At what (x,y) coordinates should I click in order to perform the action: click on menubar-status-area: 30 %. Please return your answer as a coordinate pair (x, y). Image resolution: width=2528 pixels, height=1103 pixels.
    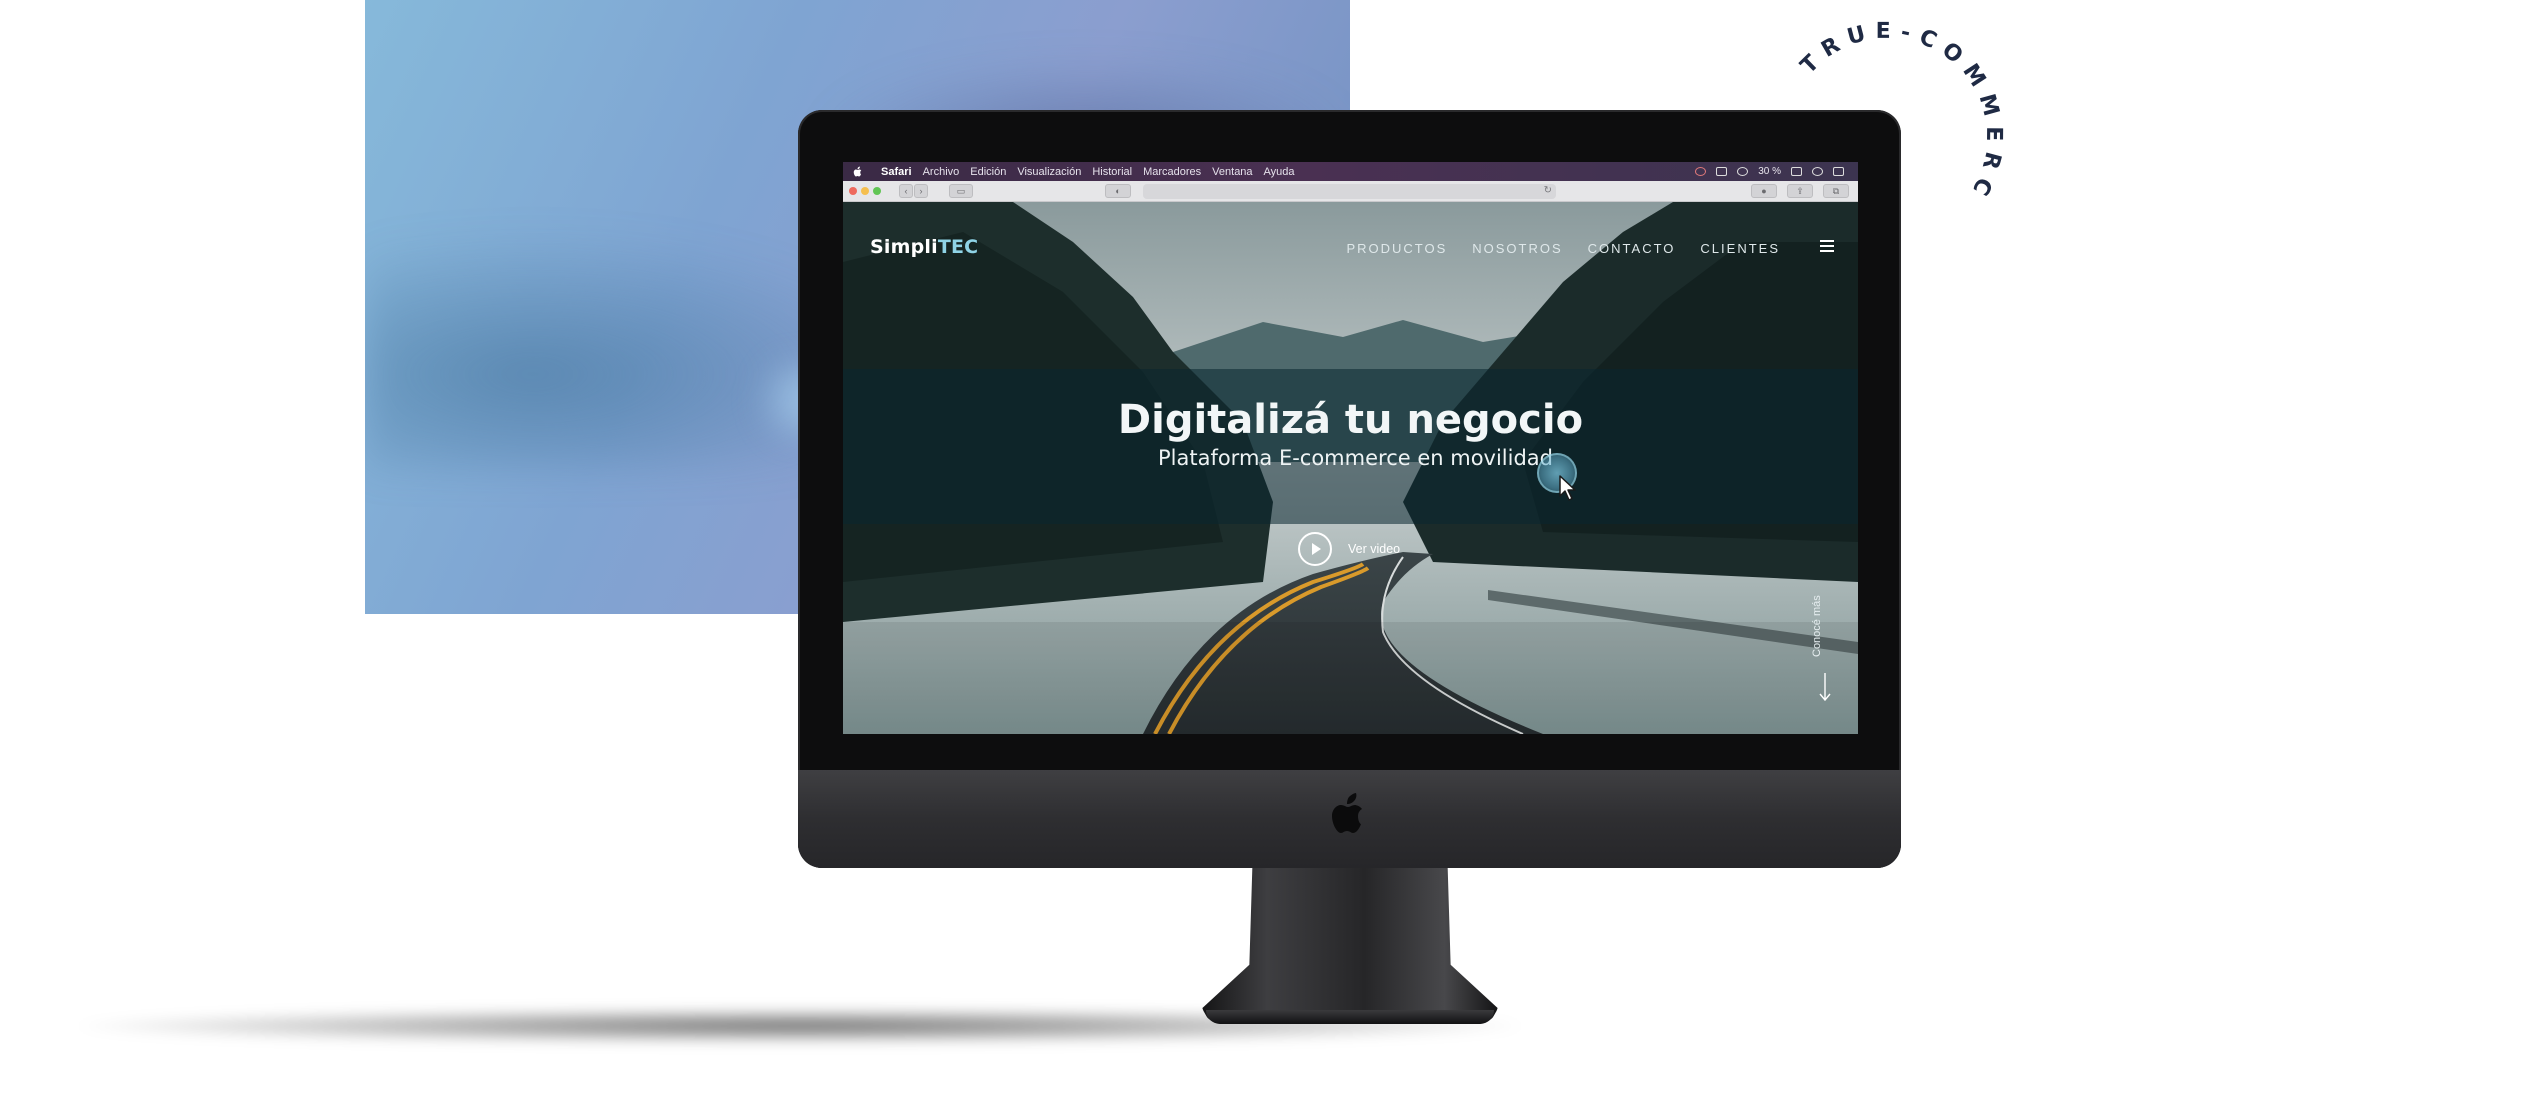
    Looking at the image, I should click on (1769, 171).